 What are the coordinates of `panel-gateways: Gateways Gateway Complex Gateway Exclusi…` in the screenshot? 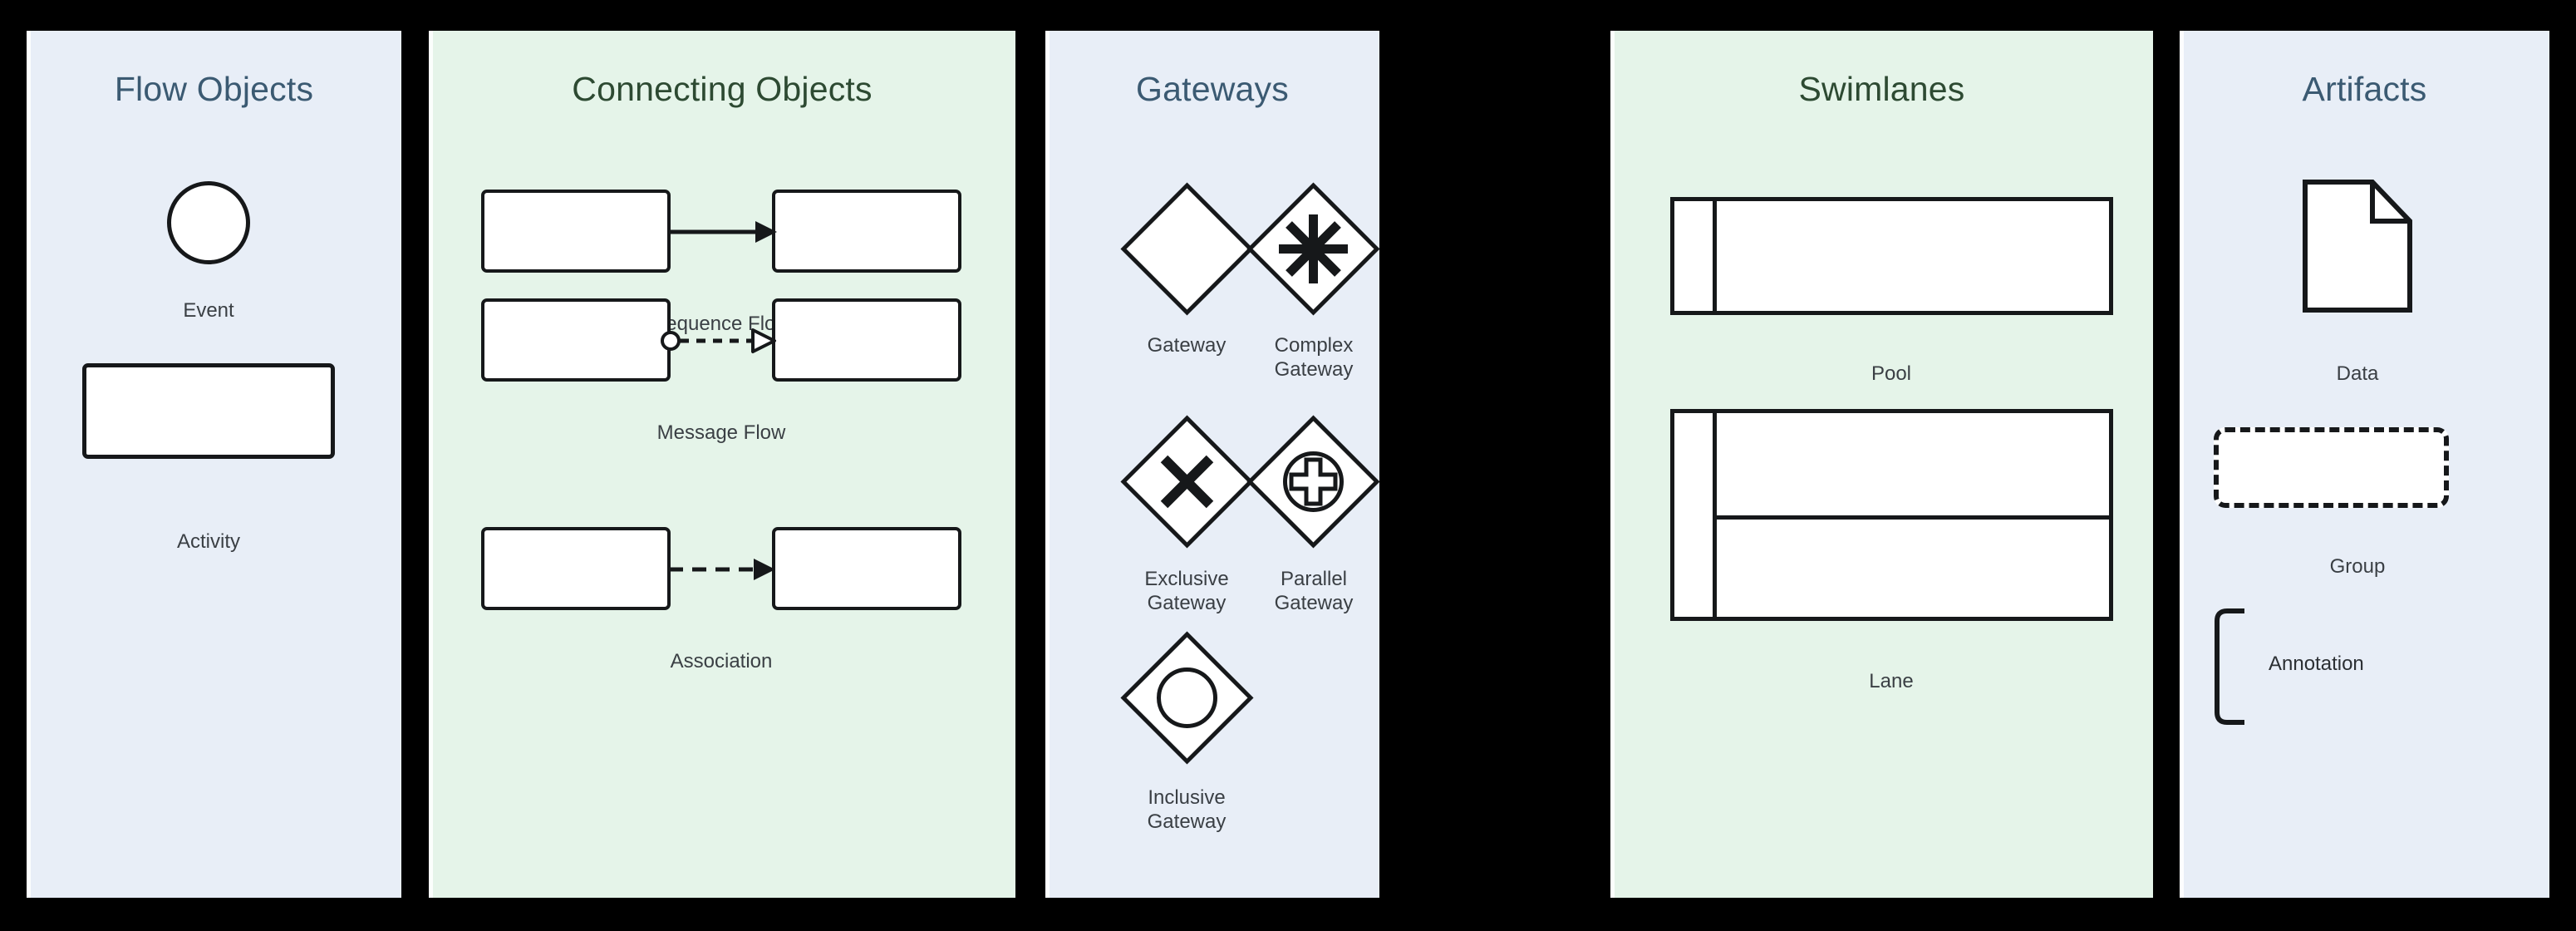 It's located at (1212, 464).